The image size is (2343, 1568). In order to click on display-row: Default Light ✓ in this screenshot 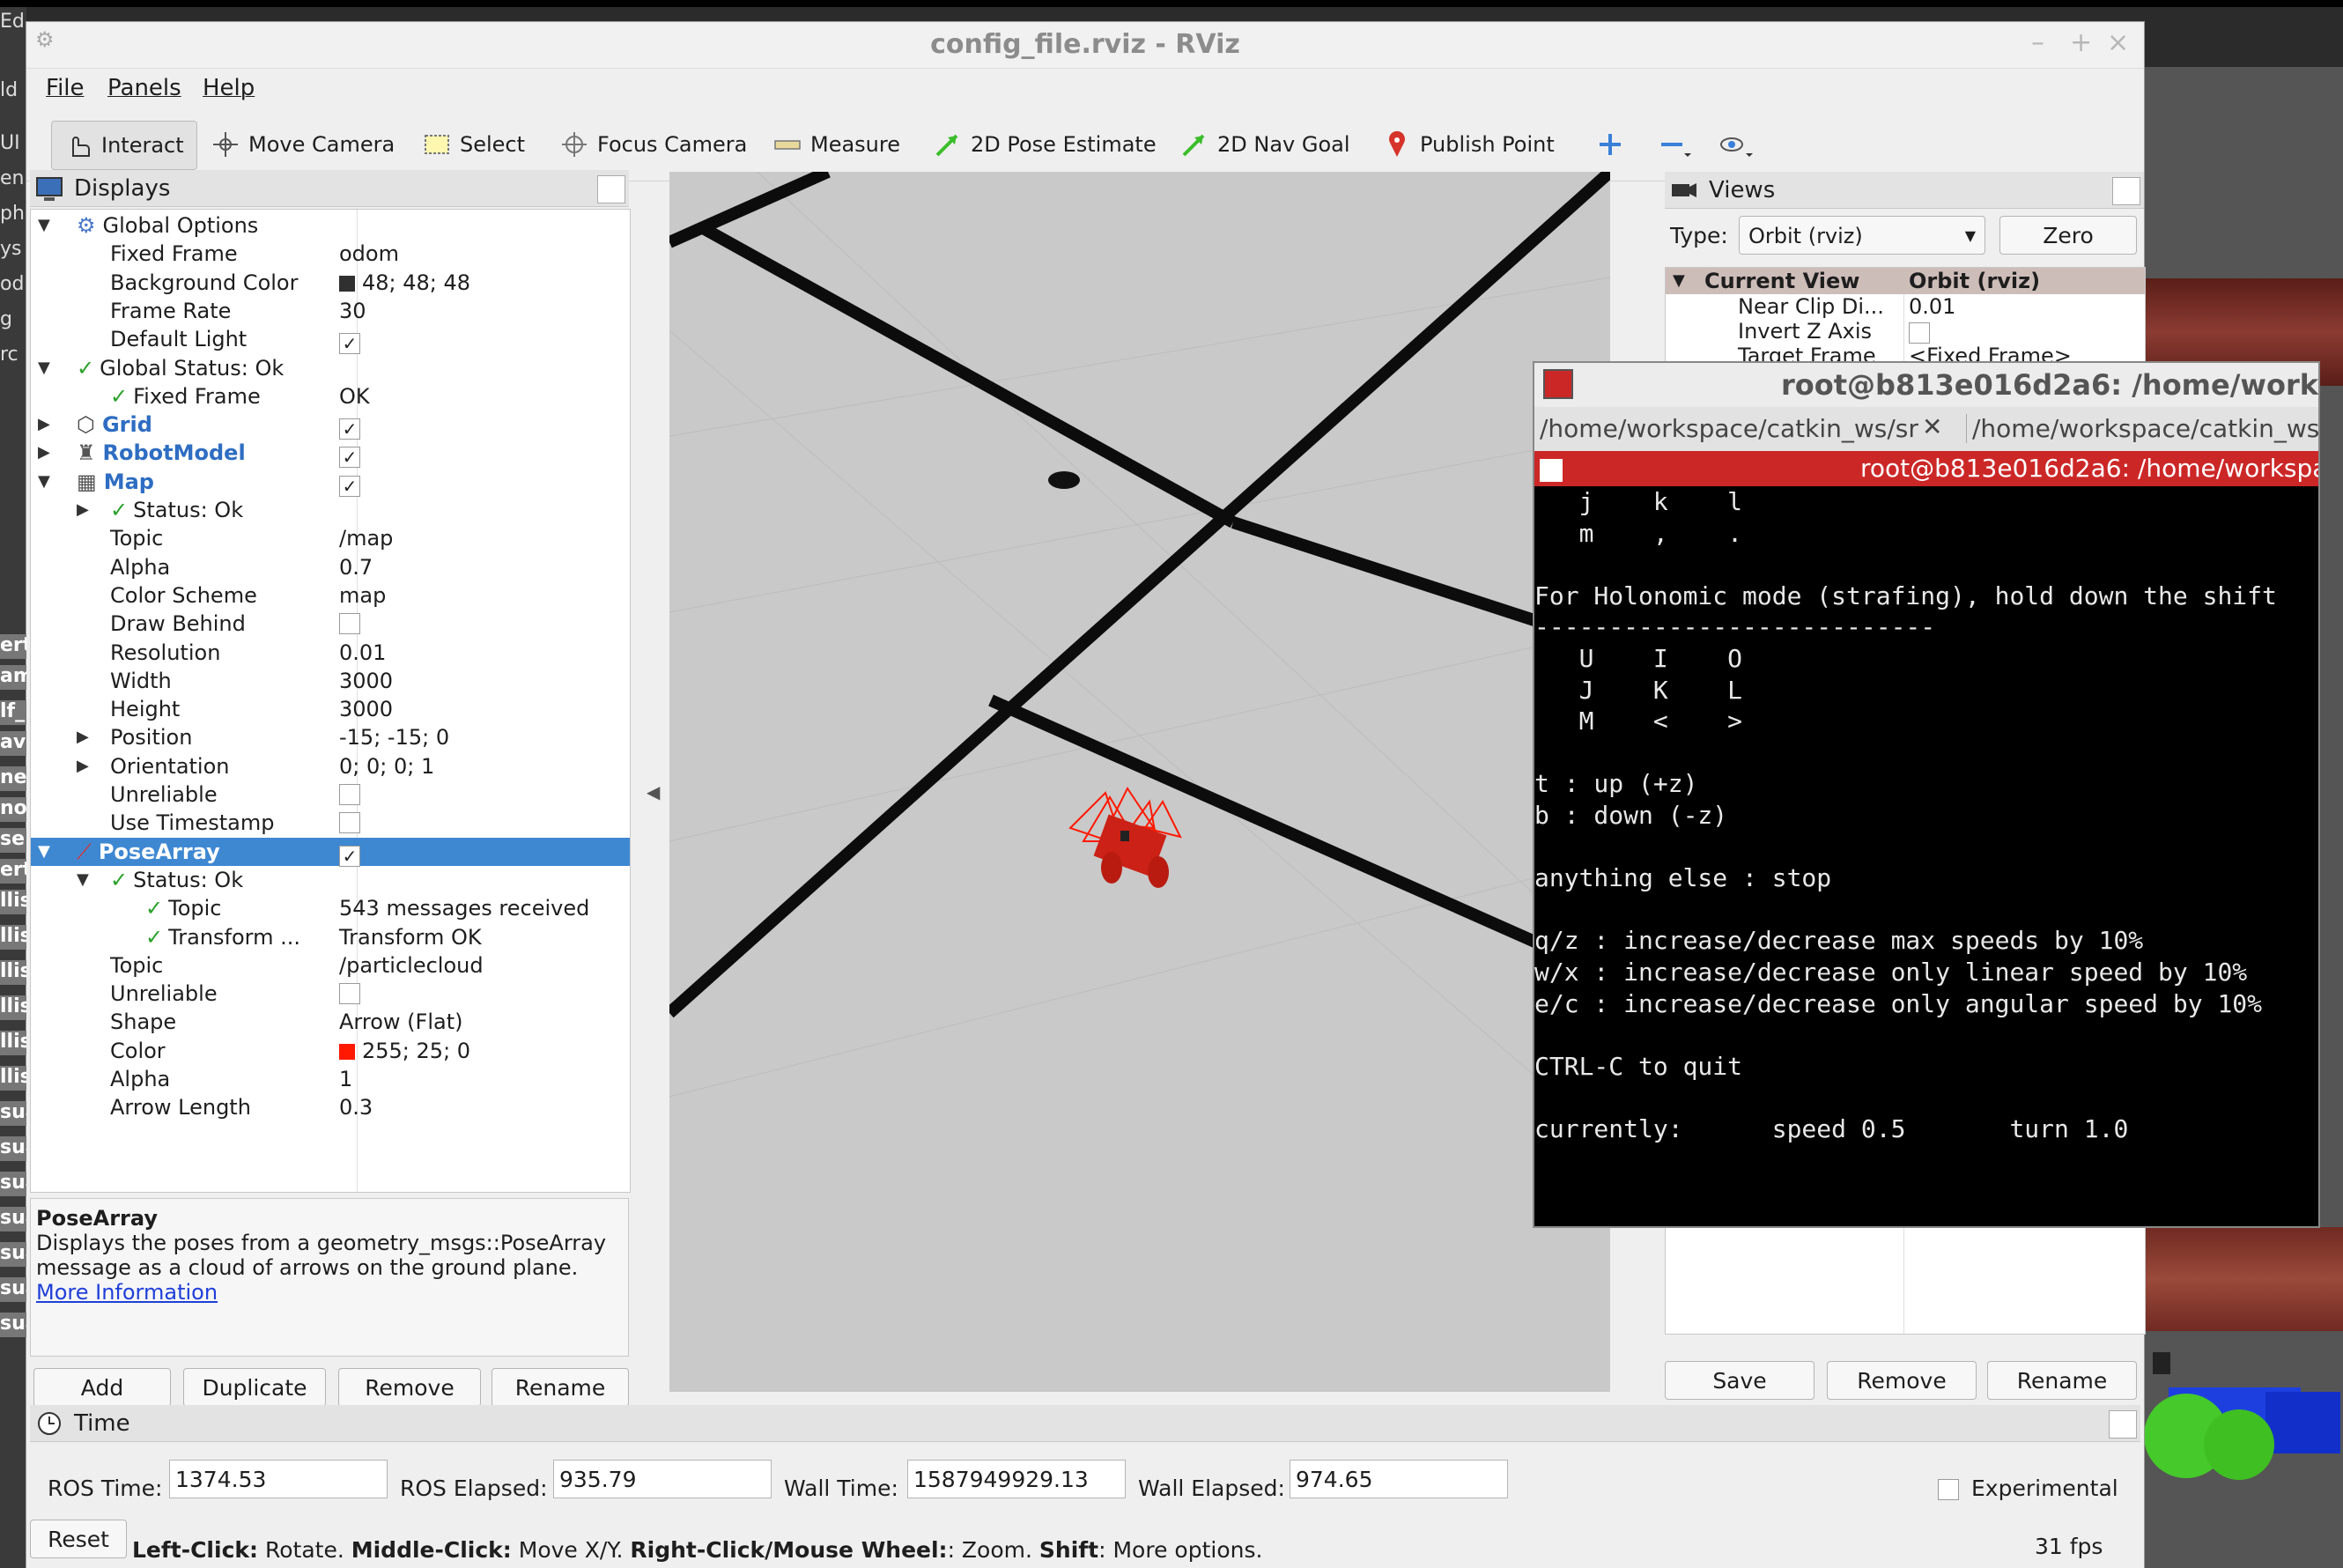, I will do `click(331, 340)`.